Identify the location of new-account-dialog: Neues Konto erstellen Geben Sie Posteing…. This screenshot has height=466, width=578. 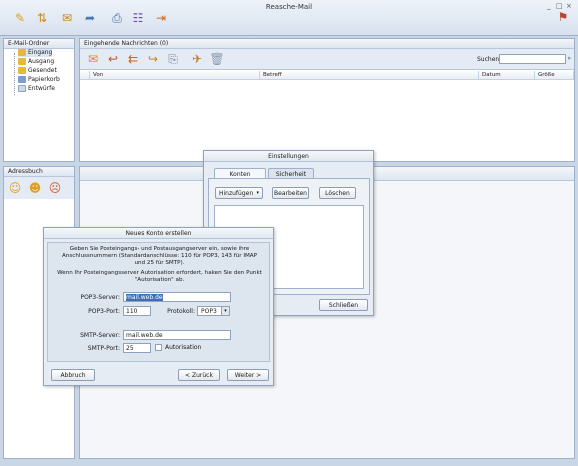
(158, 306).